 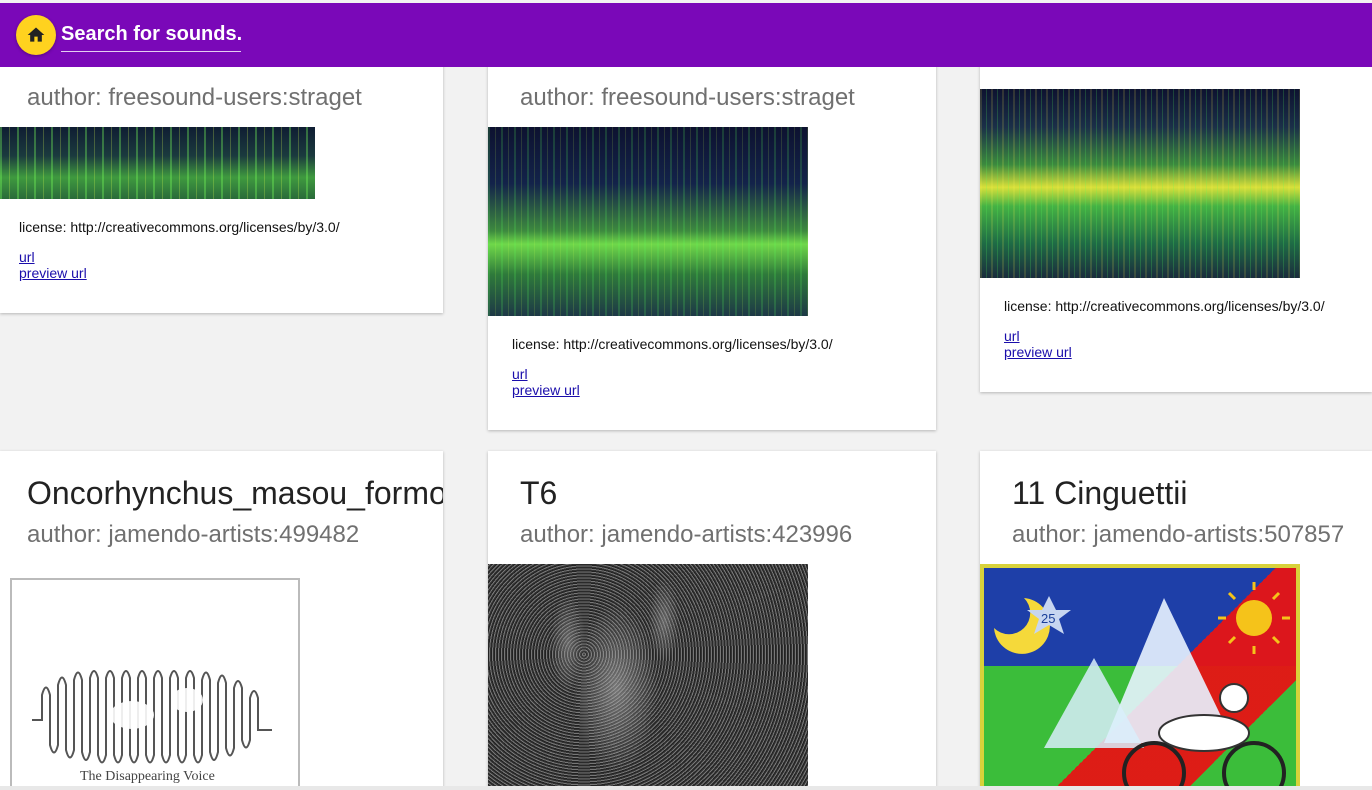 What do you see at coordinates (147, 776) in the screenshot?
I see `album-caption: The Disappearing Voice` at bounding box center [147, 776].